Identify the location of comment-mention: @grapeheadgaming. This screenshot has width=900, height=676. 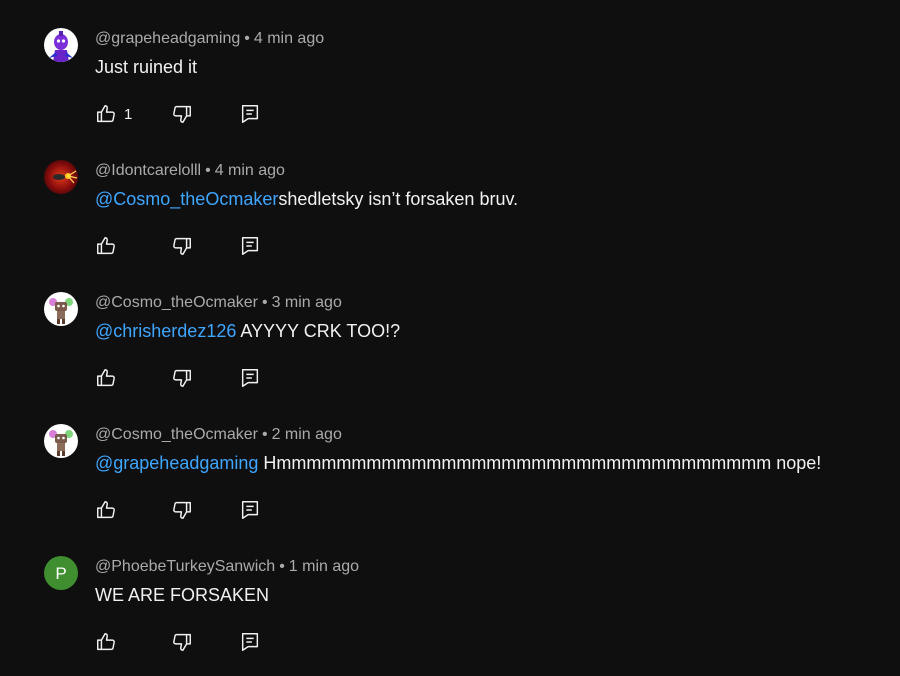
(176, 463).